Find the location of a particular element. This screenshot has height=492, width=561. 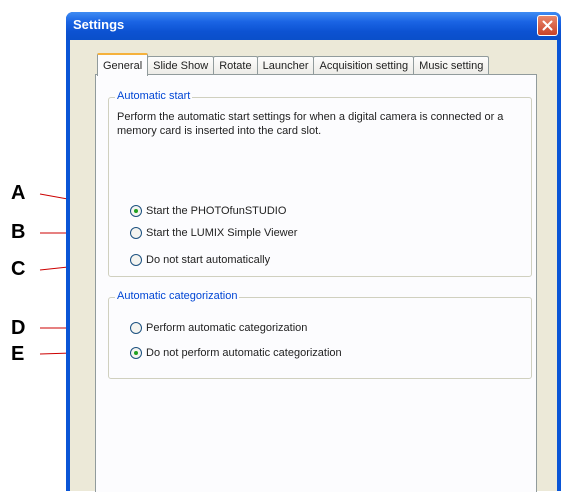

radio-label: Perform automatic categorization is located at coordinates (227, 328).